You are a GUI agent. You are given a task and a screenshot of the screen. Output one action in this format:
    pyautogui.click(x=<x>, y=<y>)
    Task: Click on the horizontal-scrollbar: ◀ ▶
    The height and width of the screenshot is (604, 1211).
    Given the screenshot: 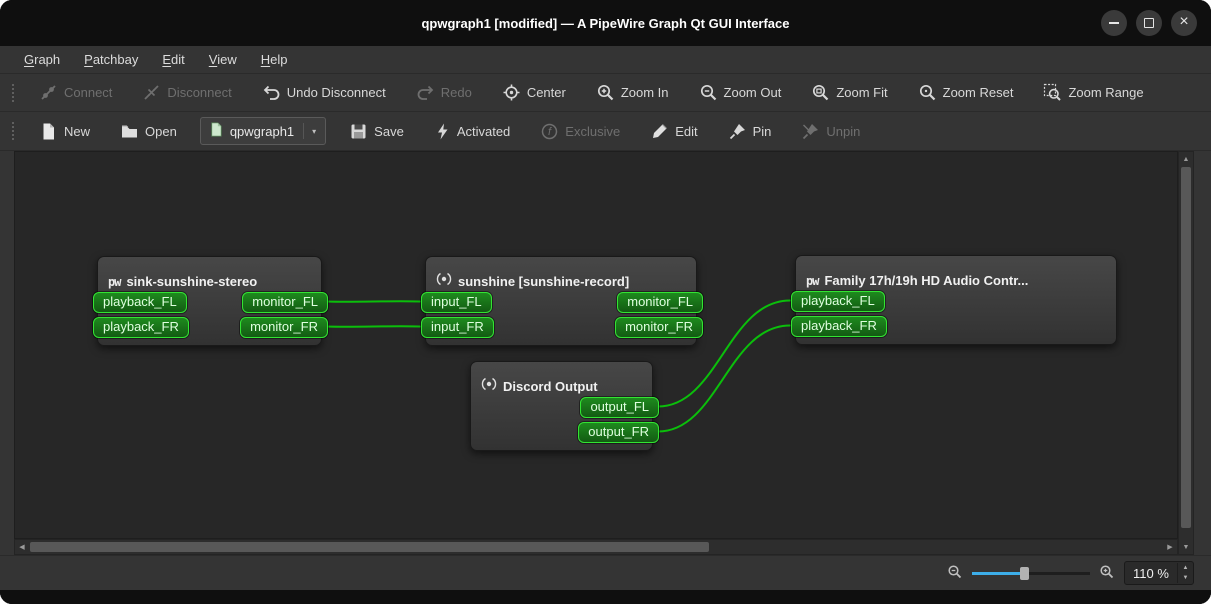 What is the action you would take?
    pyautogui.click(x=596, y=547)
    